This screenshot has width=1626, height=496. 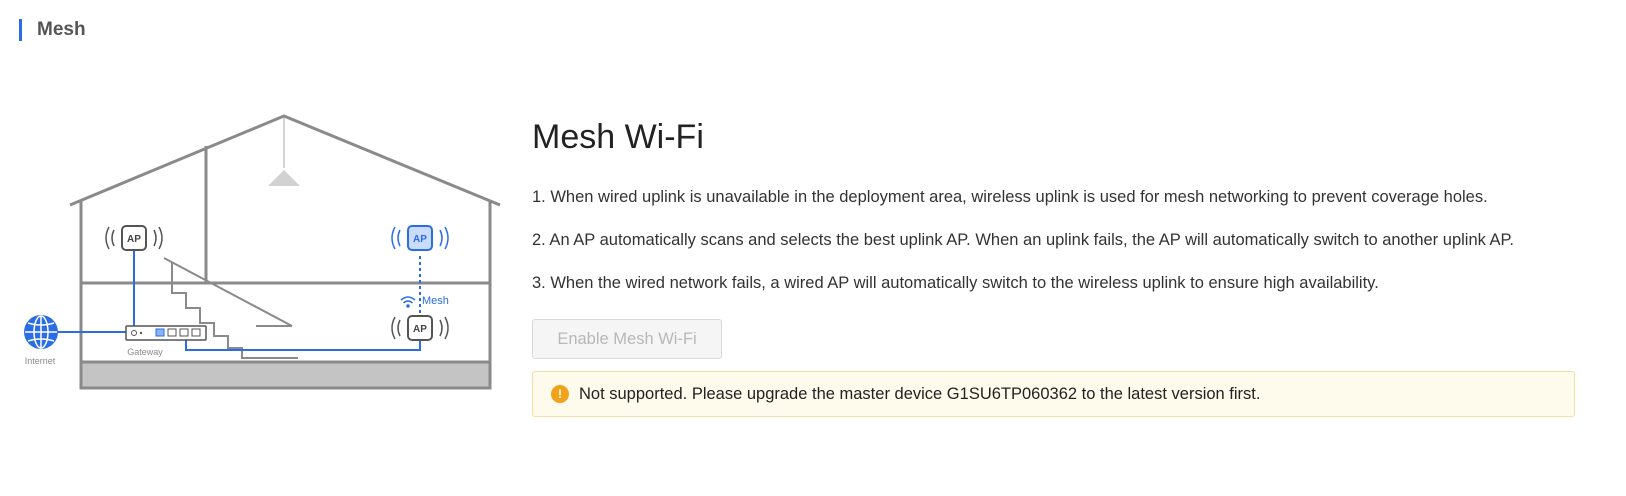 I want to click on stairs, so click(x=230, y=308).